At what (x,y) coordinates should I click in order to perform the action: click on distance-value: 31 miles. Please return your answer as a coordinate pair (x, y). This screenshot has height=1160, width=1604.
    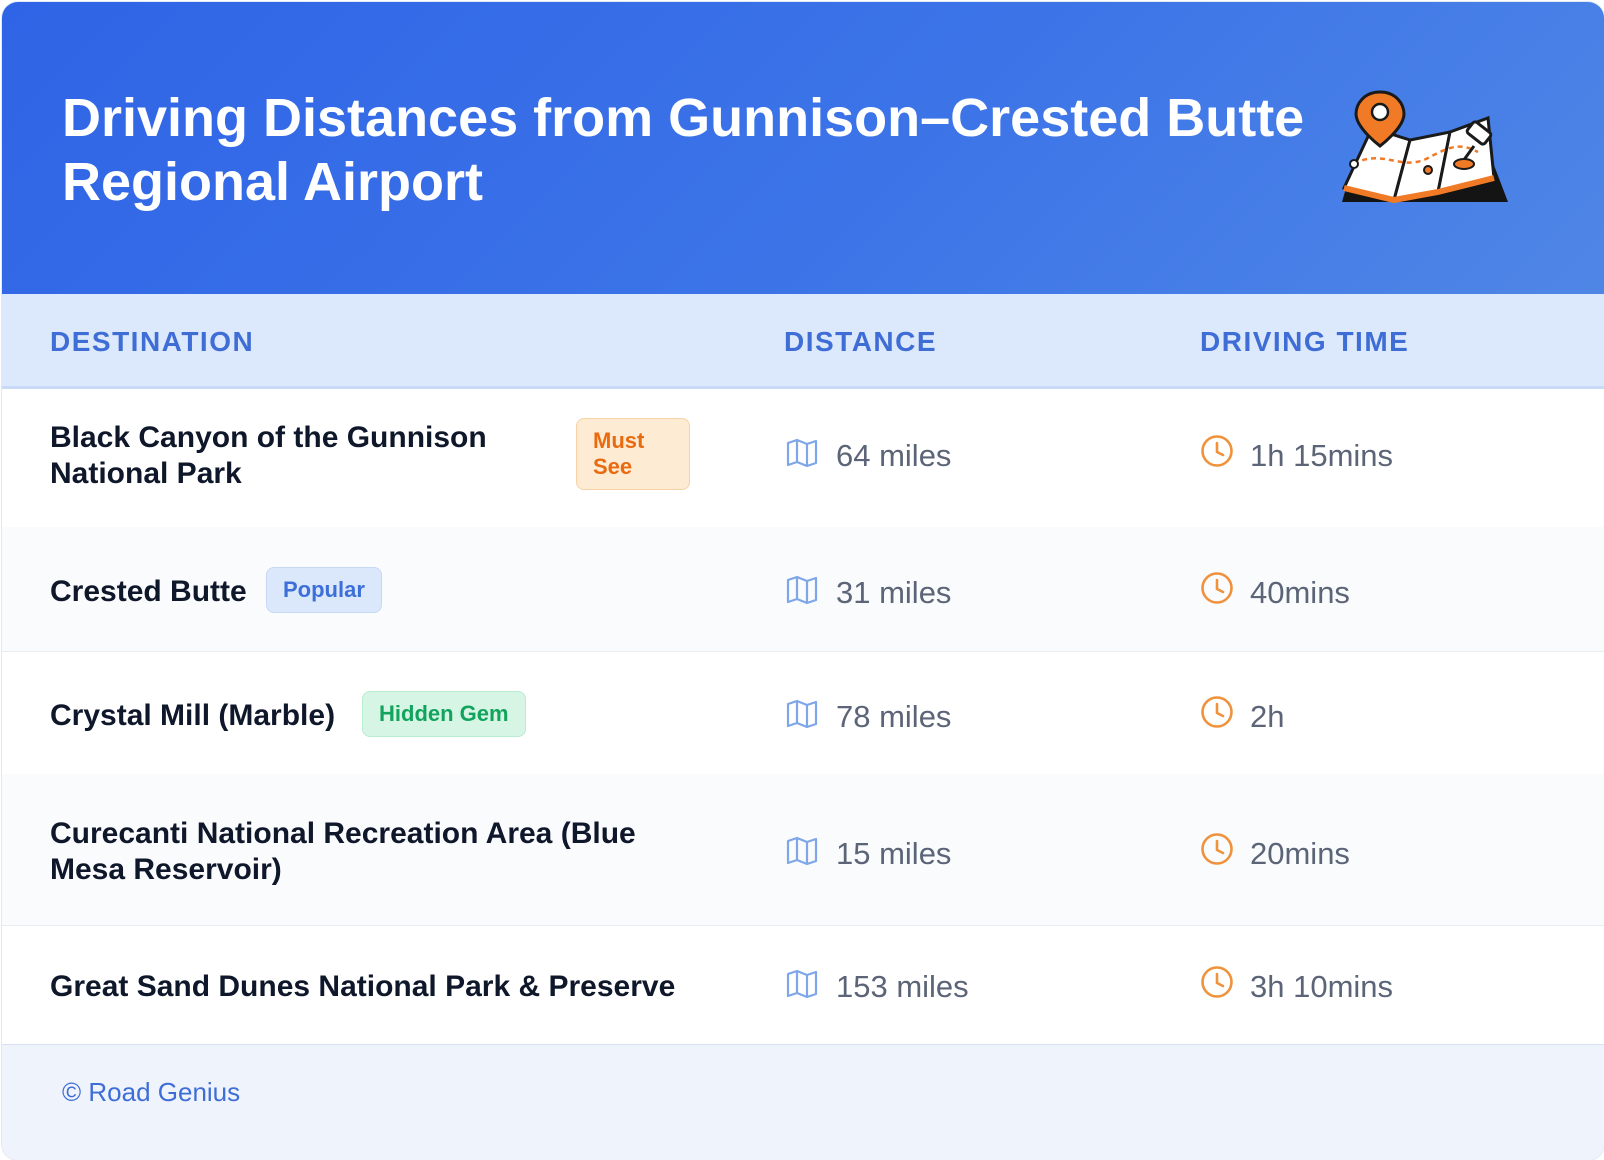
    Looking at the image, I should click on (894, 592).